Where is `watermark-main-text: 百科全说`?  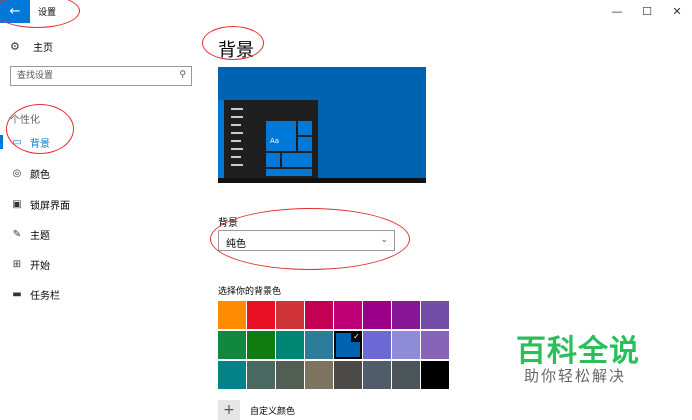 watermark-main-text: 百科全说 is located at coordinates (578, 351).